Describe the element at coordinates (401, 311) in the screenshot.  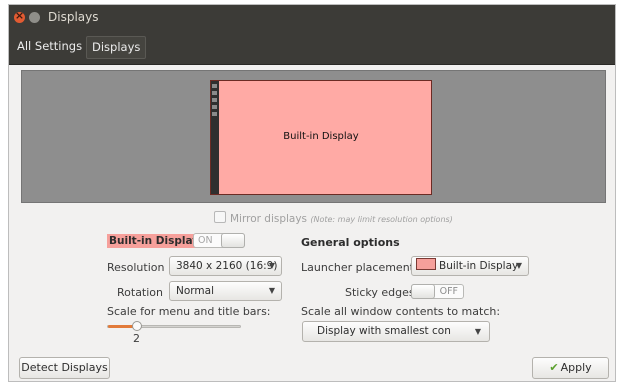
I see `scale-all-label: Scale all window contents to match:` at that location.